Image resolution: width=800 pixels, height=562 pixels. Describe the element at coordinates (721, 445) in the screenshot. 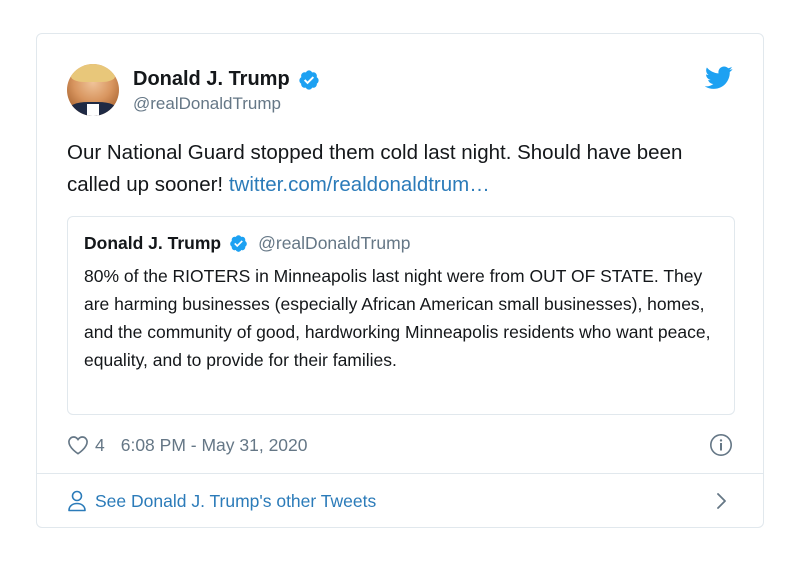

I see `info-icon` at that location.